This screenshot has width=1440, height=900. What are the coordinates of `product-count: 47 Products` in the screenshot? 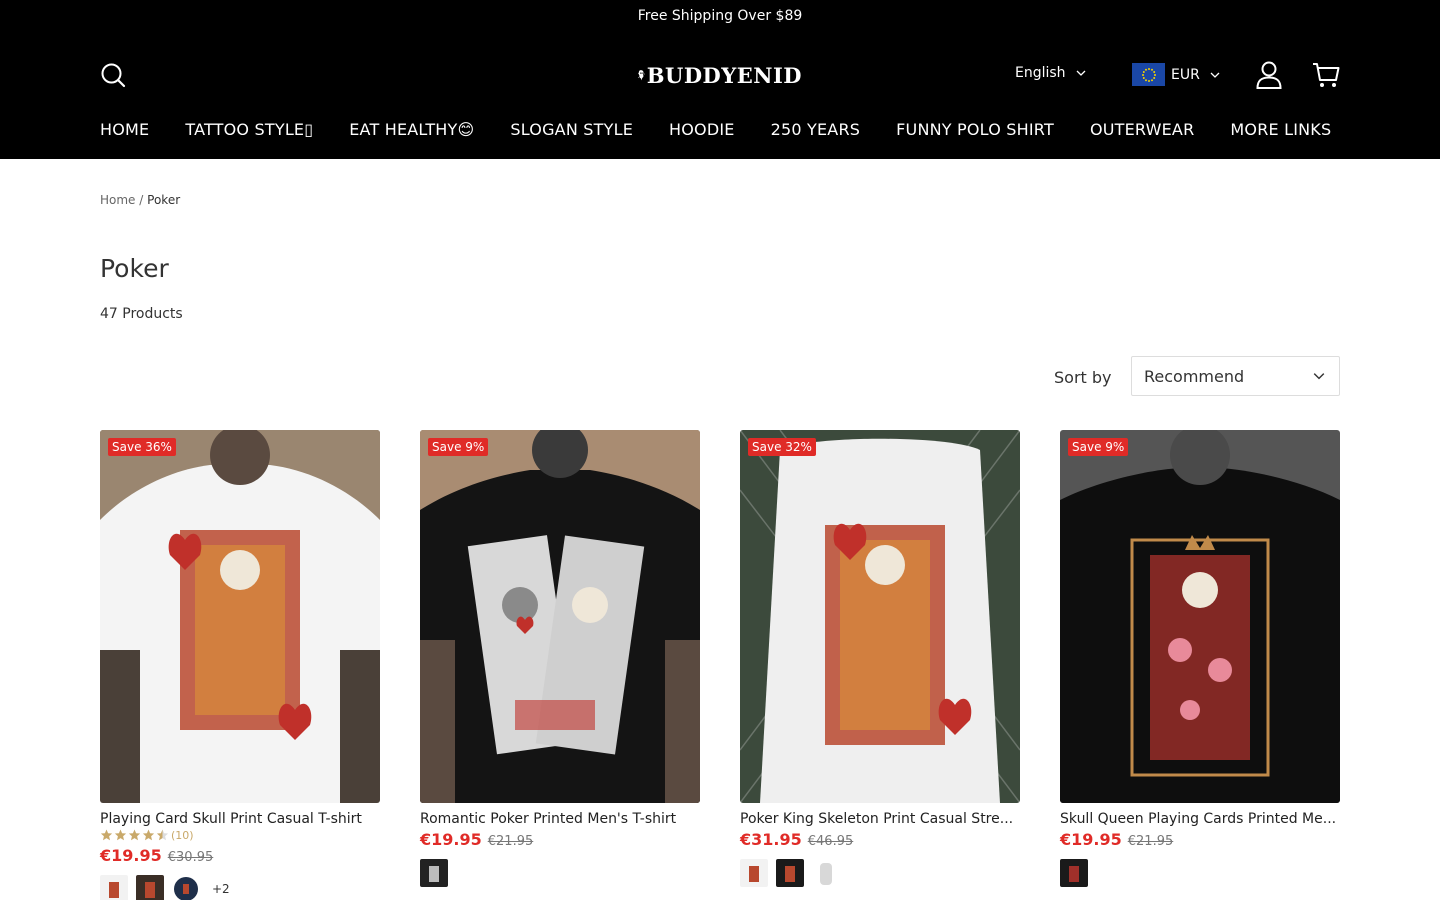 It's located at (141, 314).